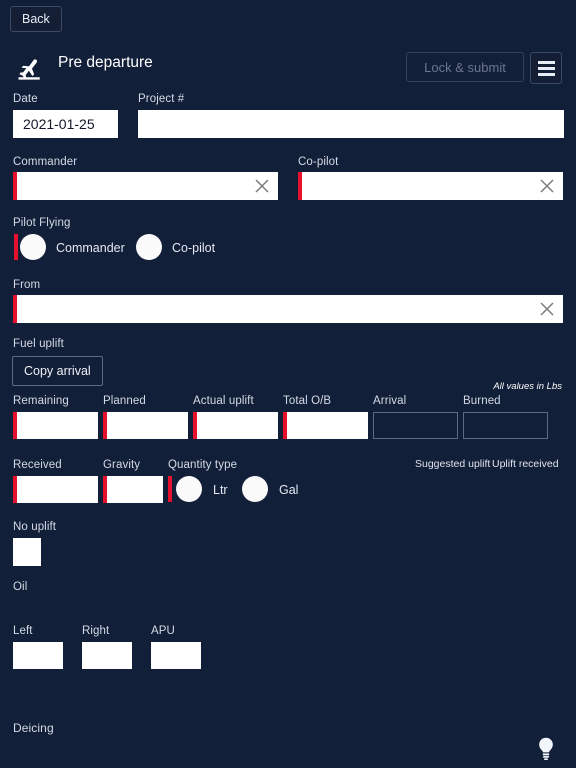  Describe the element at coordinates (453, 464) in the screenshot. I see `suggested-uplift-label: Suggested uplift` at that location.